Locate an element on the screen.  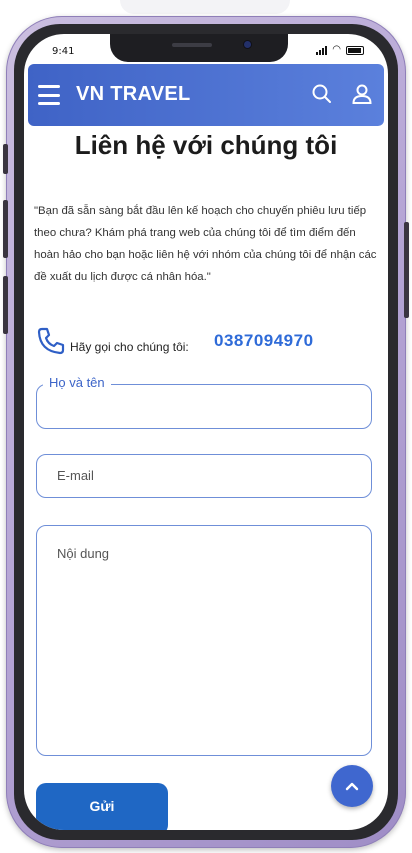
side-button-volume-up is located at coordinates (5, 229).